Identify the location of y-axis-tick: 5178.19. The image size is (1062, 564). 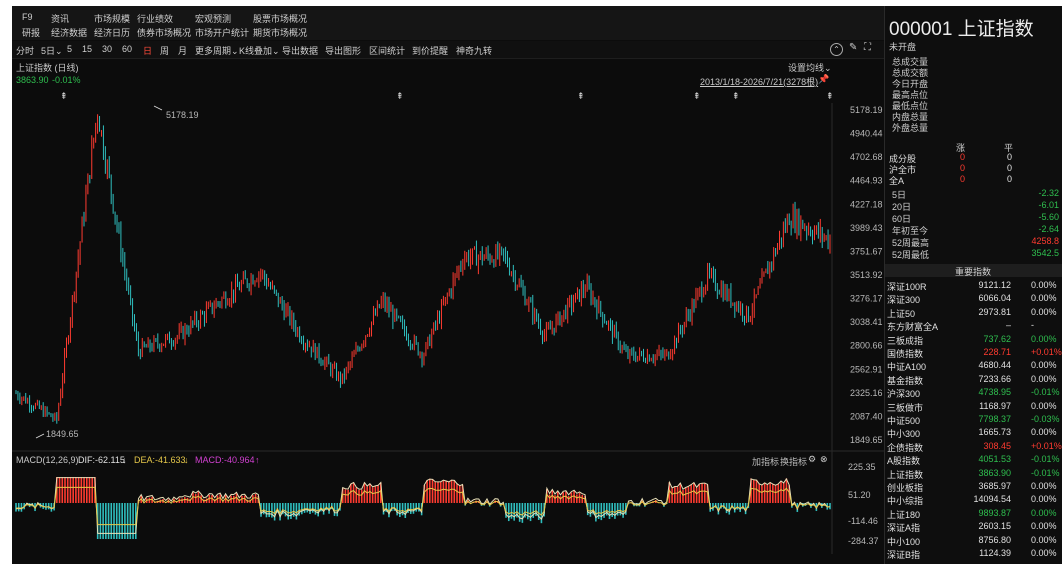
(866, 110).